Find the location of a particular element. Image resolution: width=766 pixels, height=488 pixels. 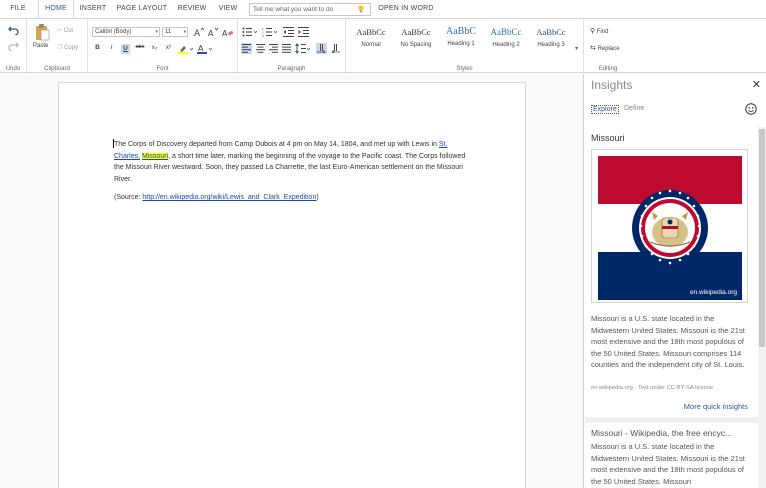

more-quick-insights-link: More quick insights is located at coordinates (716, 406).